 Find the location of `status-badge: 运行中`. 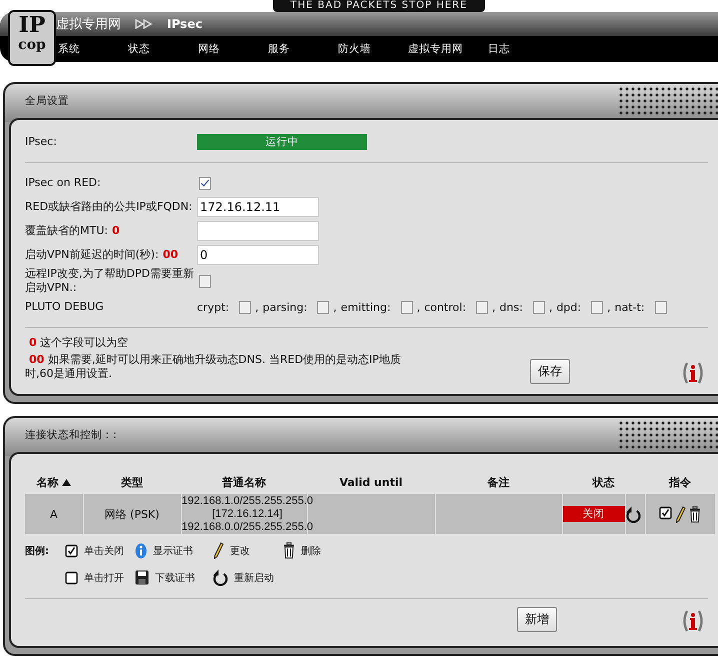

status-badge: 运行中 is located at coordinates (282, 142).